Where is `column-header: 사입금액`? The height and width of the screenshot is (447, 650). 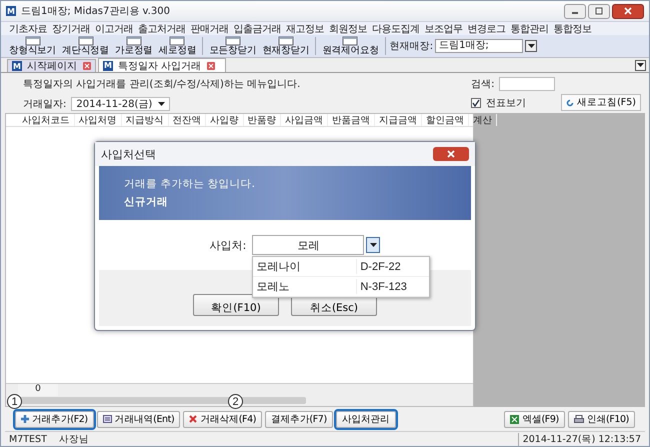
column-header: 사입금액 is located at coordinates (304, 120).